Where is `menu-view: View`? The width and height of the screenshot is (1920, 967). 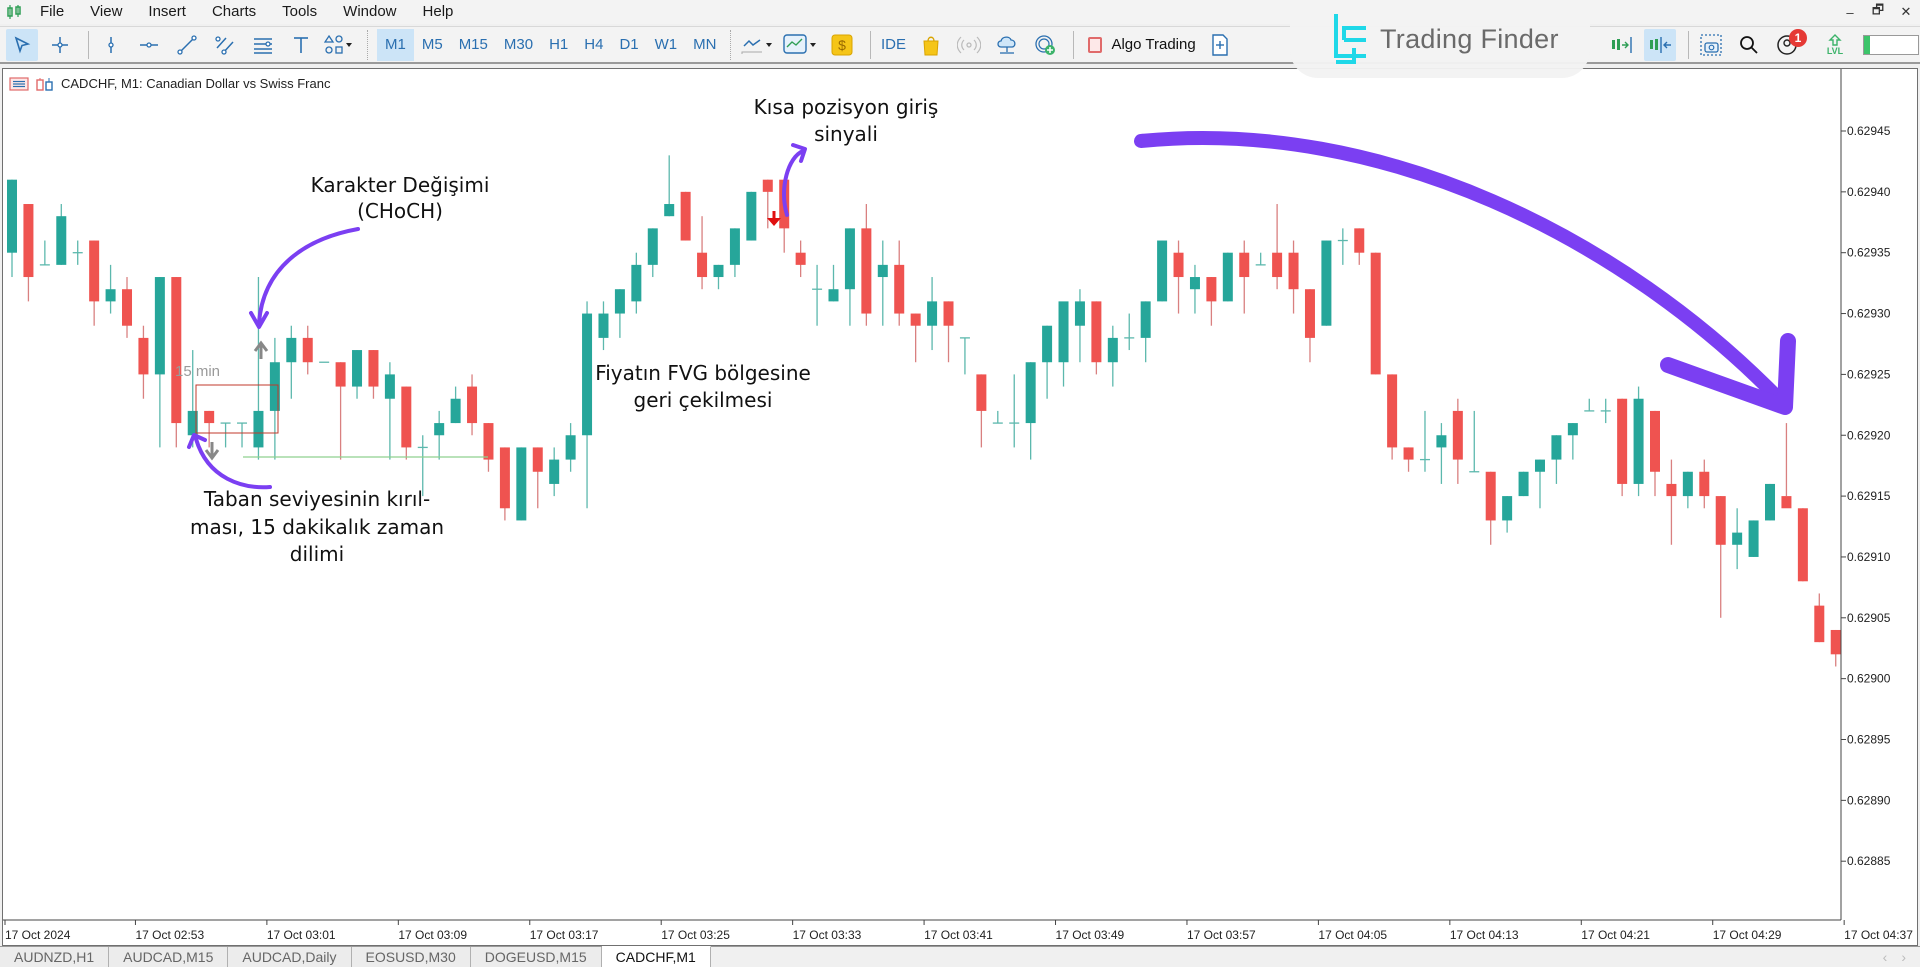 menu-view: View is located at coordinates (107, 12).